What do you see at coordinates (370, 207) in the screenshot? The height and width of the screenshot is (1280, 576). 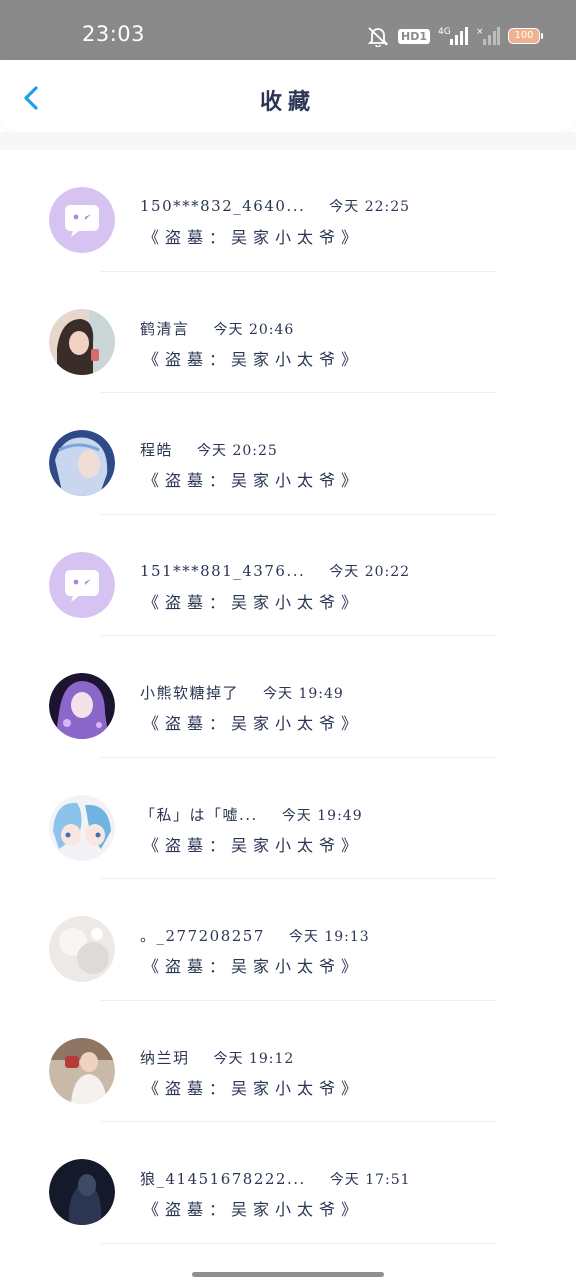 I see `timestamp: 今天 22:25` at bounding box center [370, 207].